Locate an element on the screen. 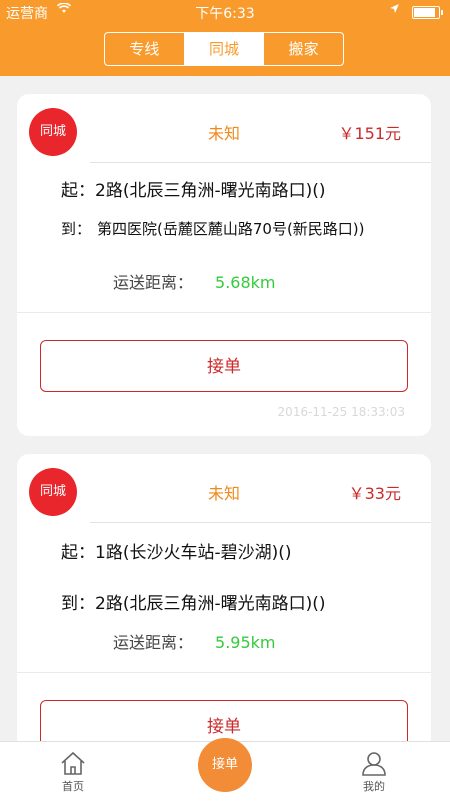 The image size is (450, 801). order-price: ￥151元 is located at coordinates (369, 133).